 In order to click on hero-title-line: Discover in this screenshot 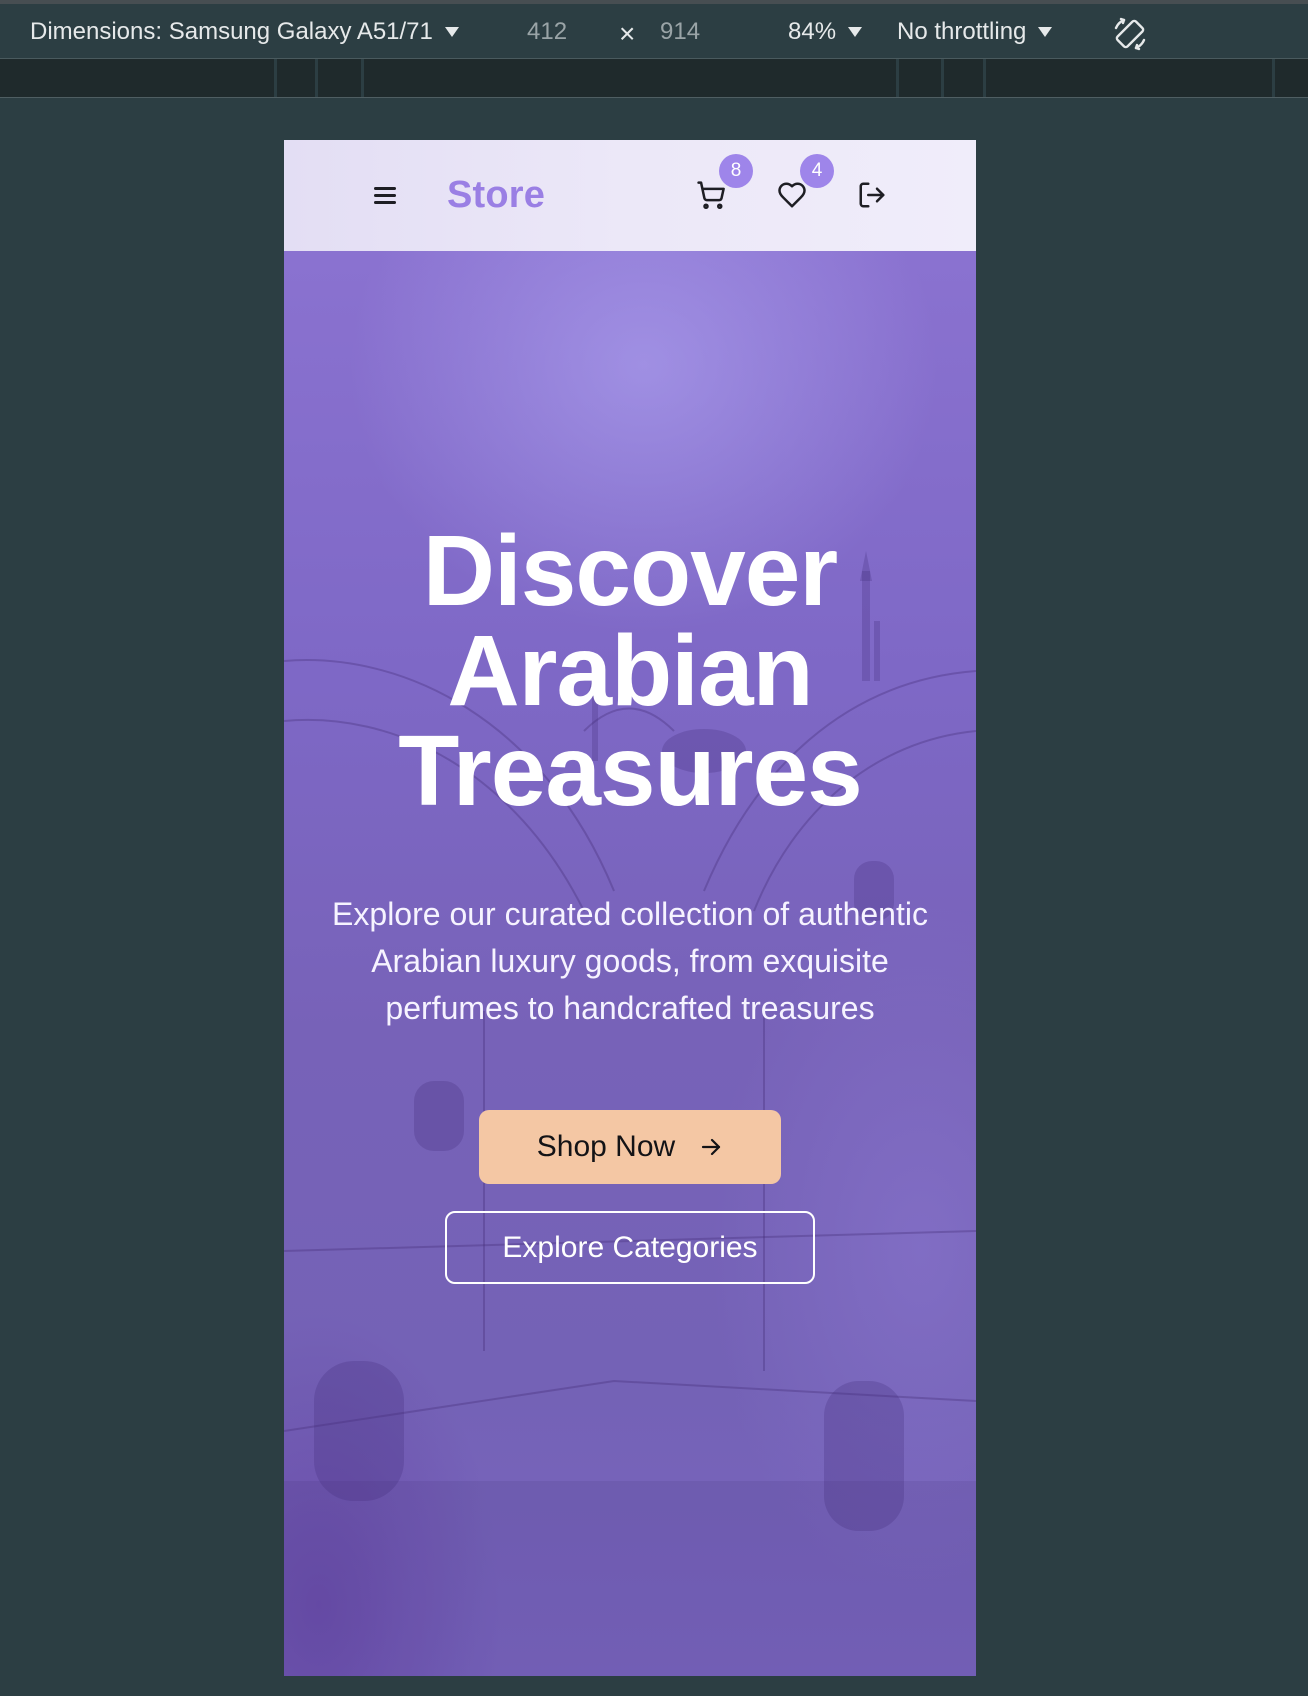, I will do `click(630, 571)`.